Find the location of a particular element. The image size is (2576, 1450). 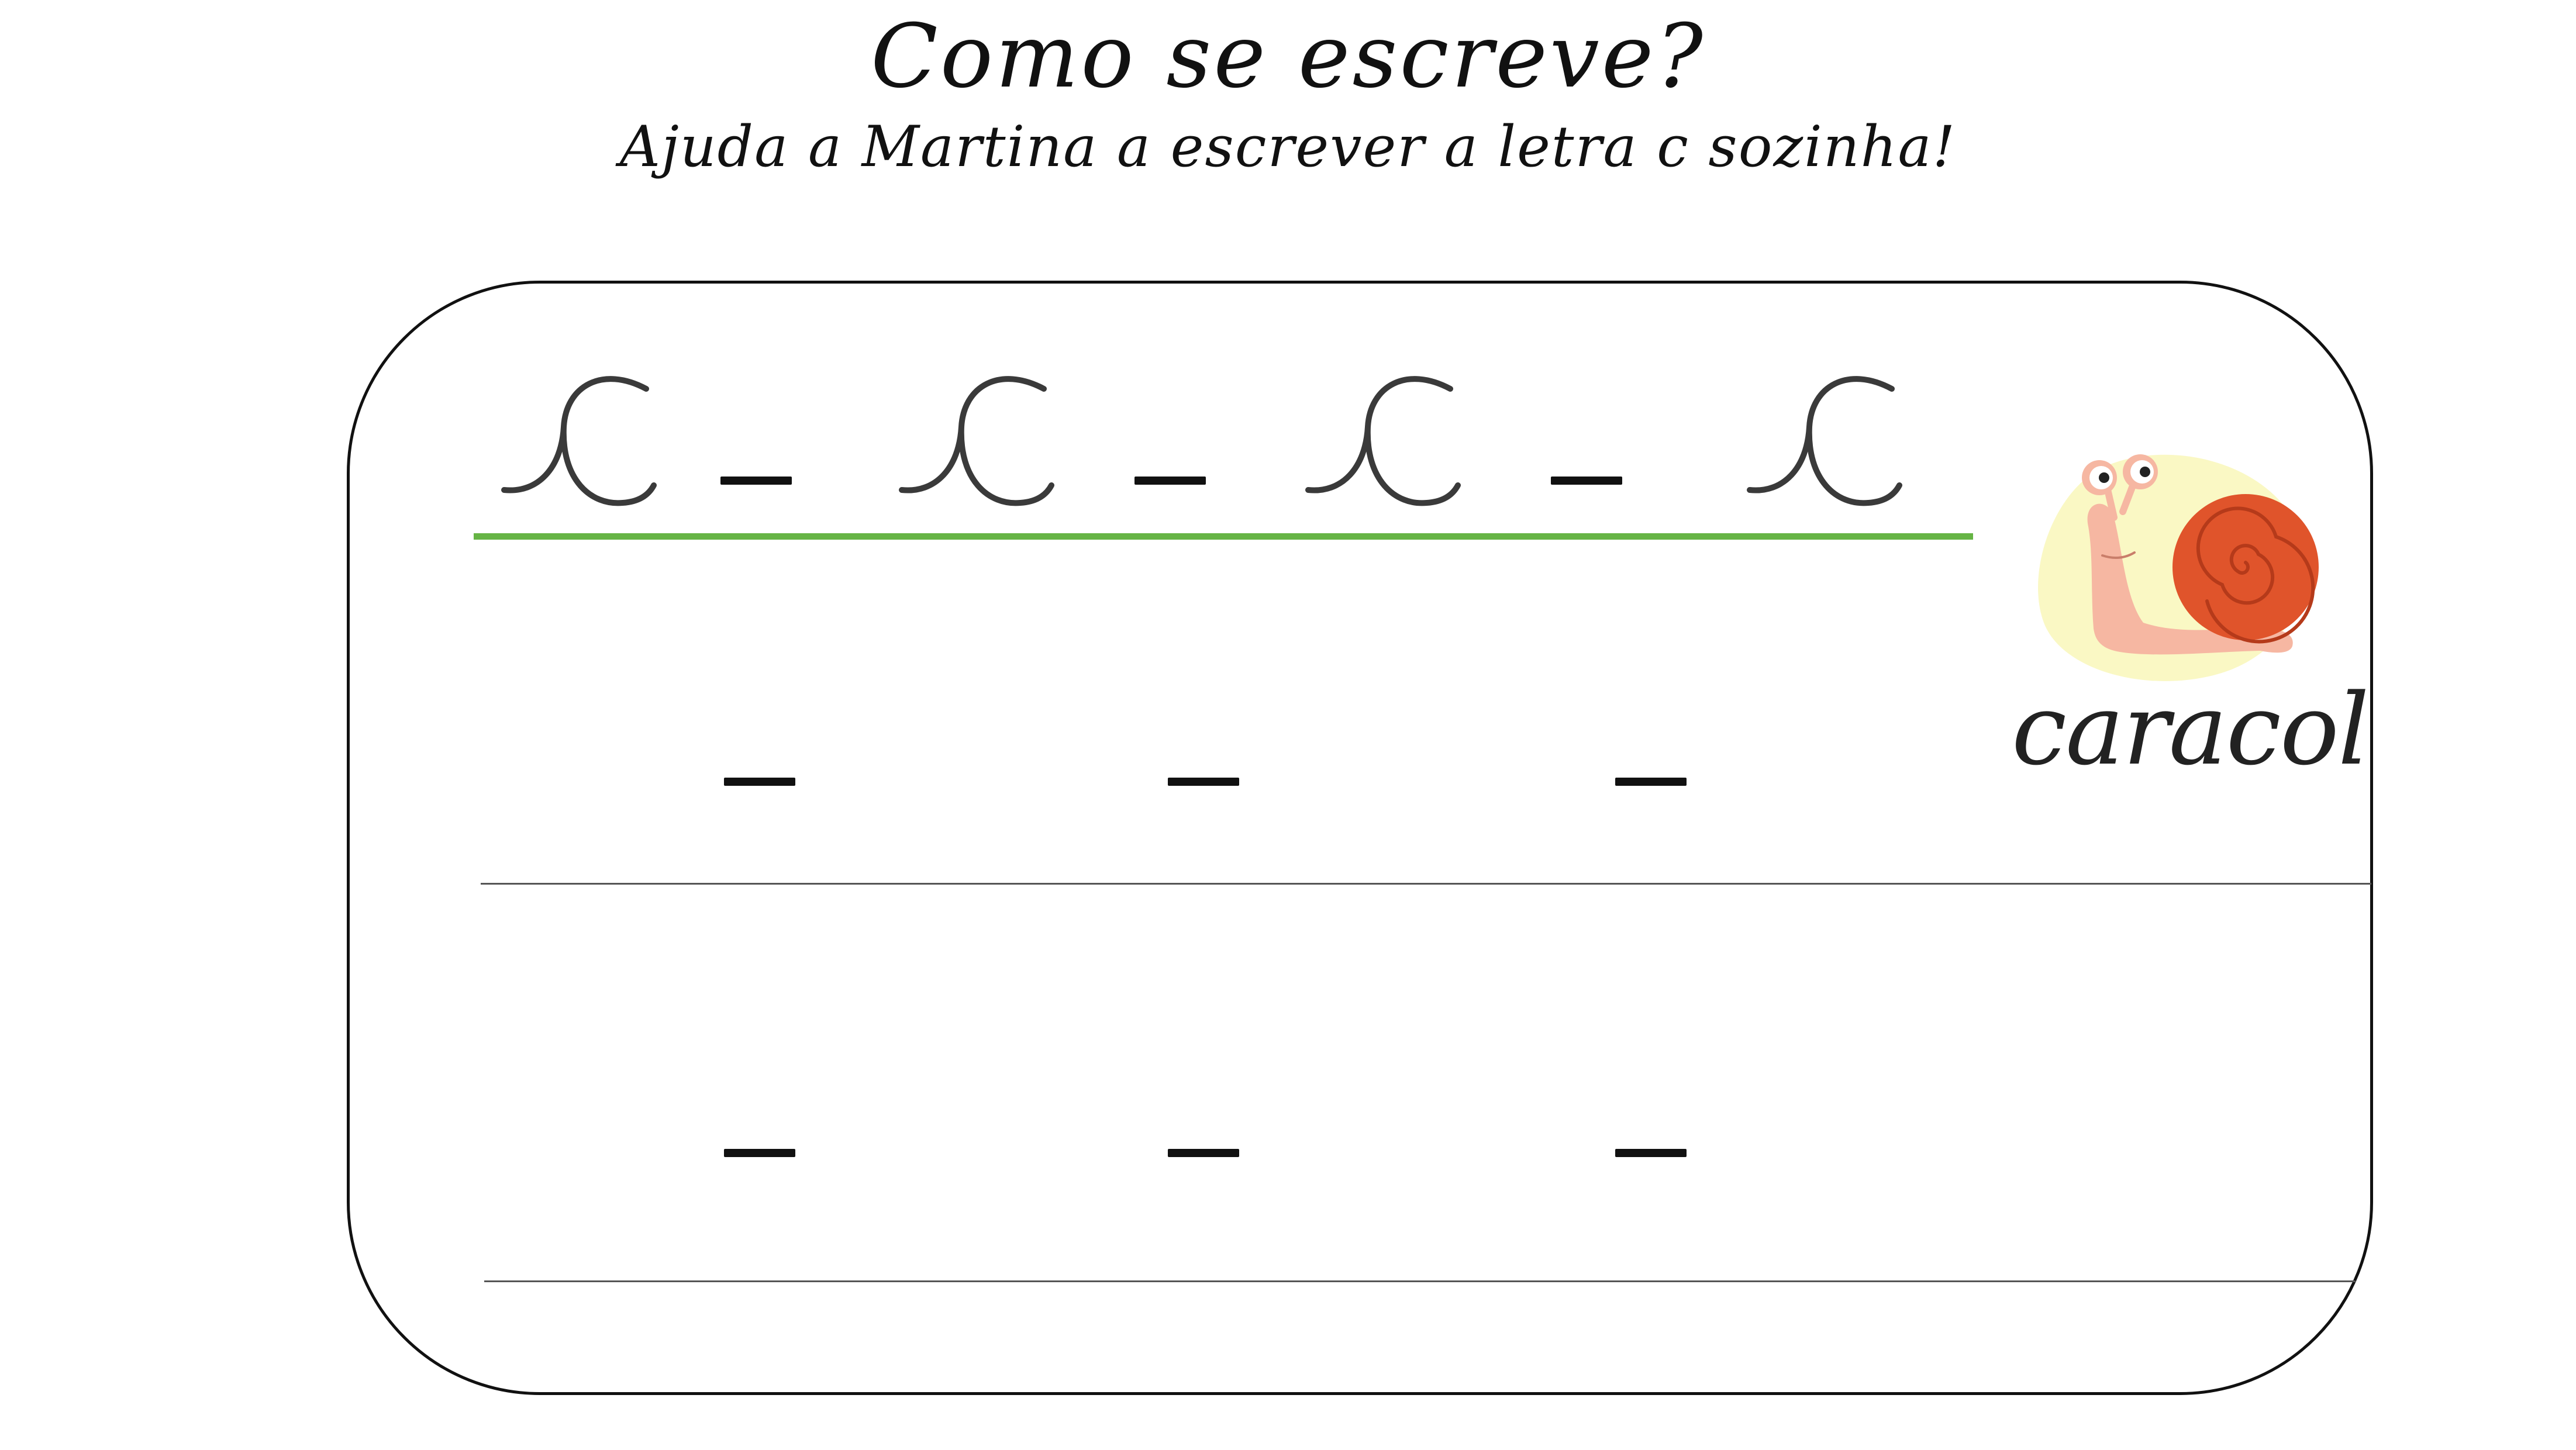

snail-icon is located at coordinates (2178, 567).